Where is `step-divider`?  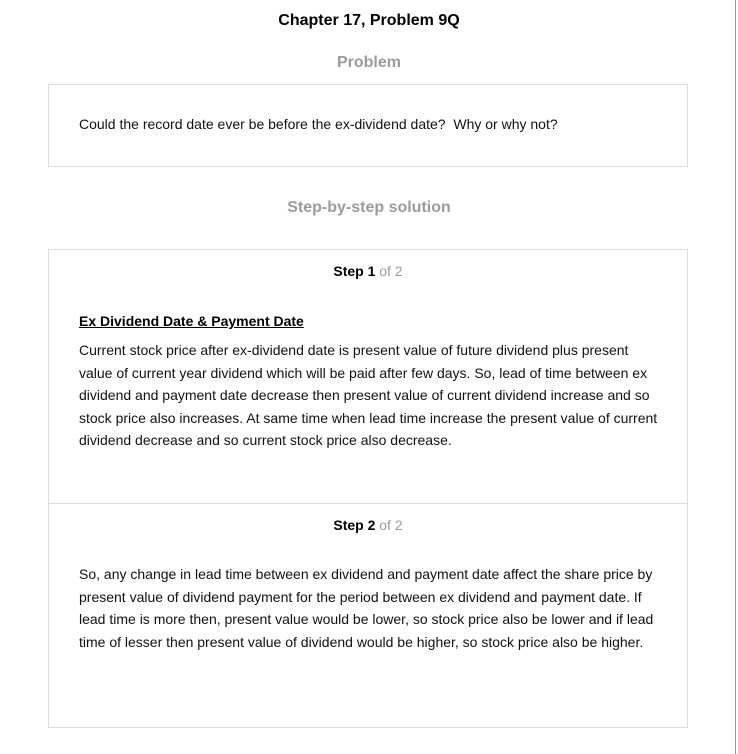
step-divider is located at coordinates (368, 503).